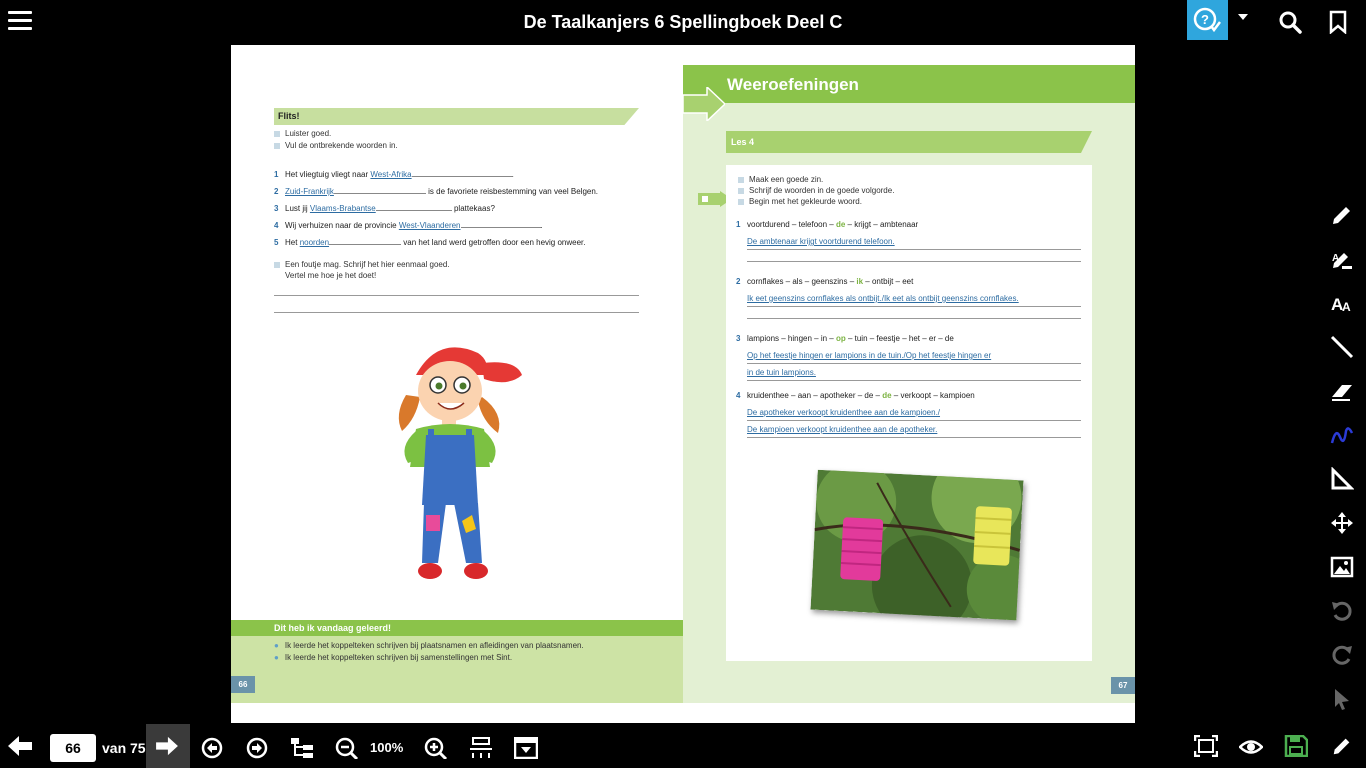  I want to click on weeroefeningen-title: Weeroefeningen, so click(909, 84).